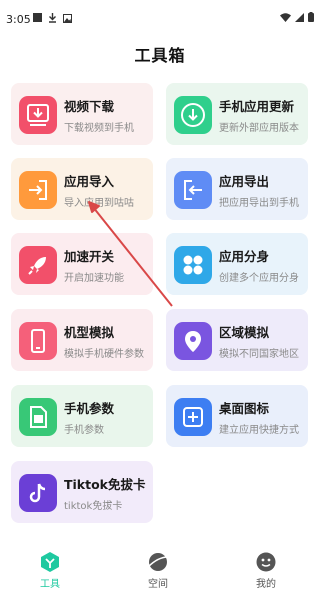 This screenshot has width=320, height=601. Describe the element at coordinates (104, 354) in the screenshot. I see `tool-subtitle: 模拟手机硬件参数` at that location.